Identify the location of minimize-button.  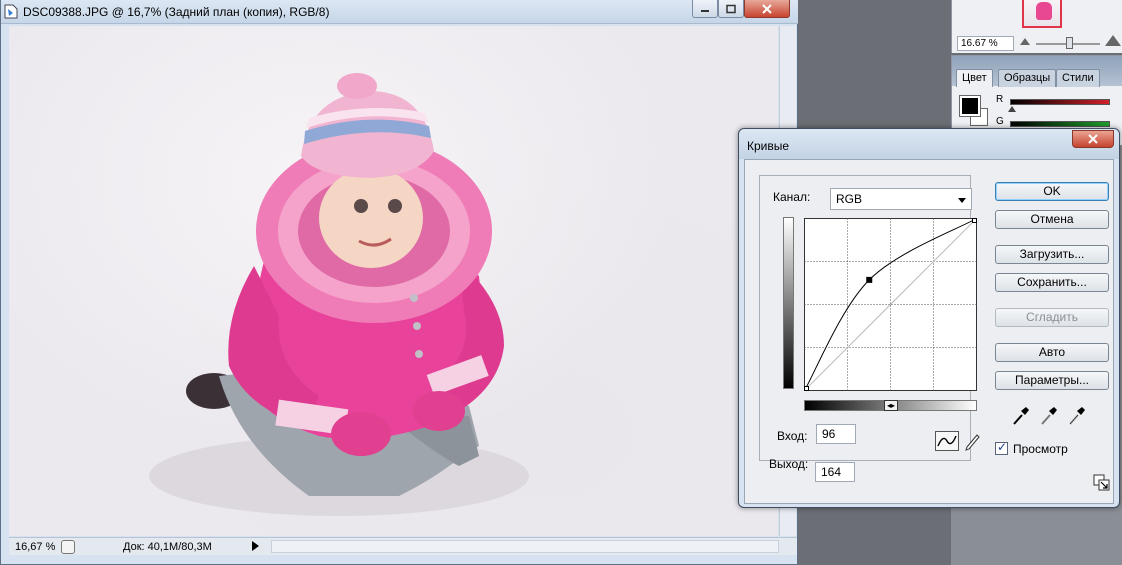
(705, 9).